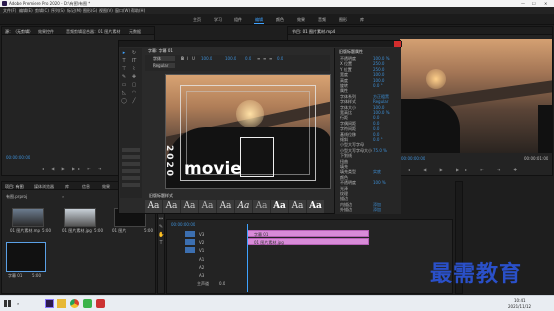 Image resolution: width=554 pixels, height=311 pixels. What do you see at coordinates (135, 31) in the screenshot?
I see `tab-metadata: 元数据` at bounding box center [135, 31].